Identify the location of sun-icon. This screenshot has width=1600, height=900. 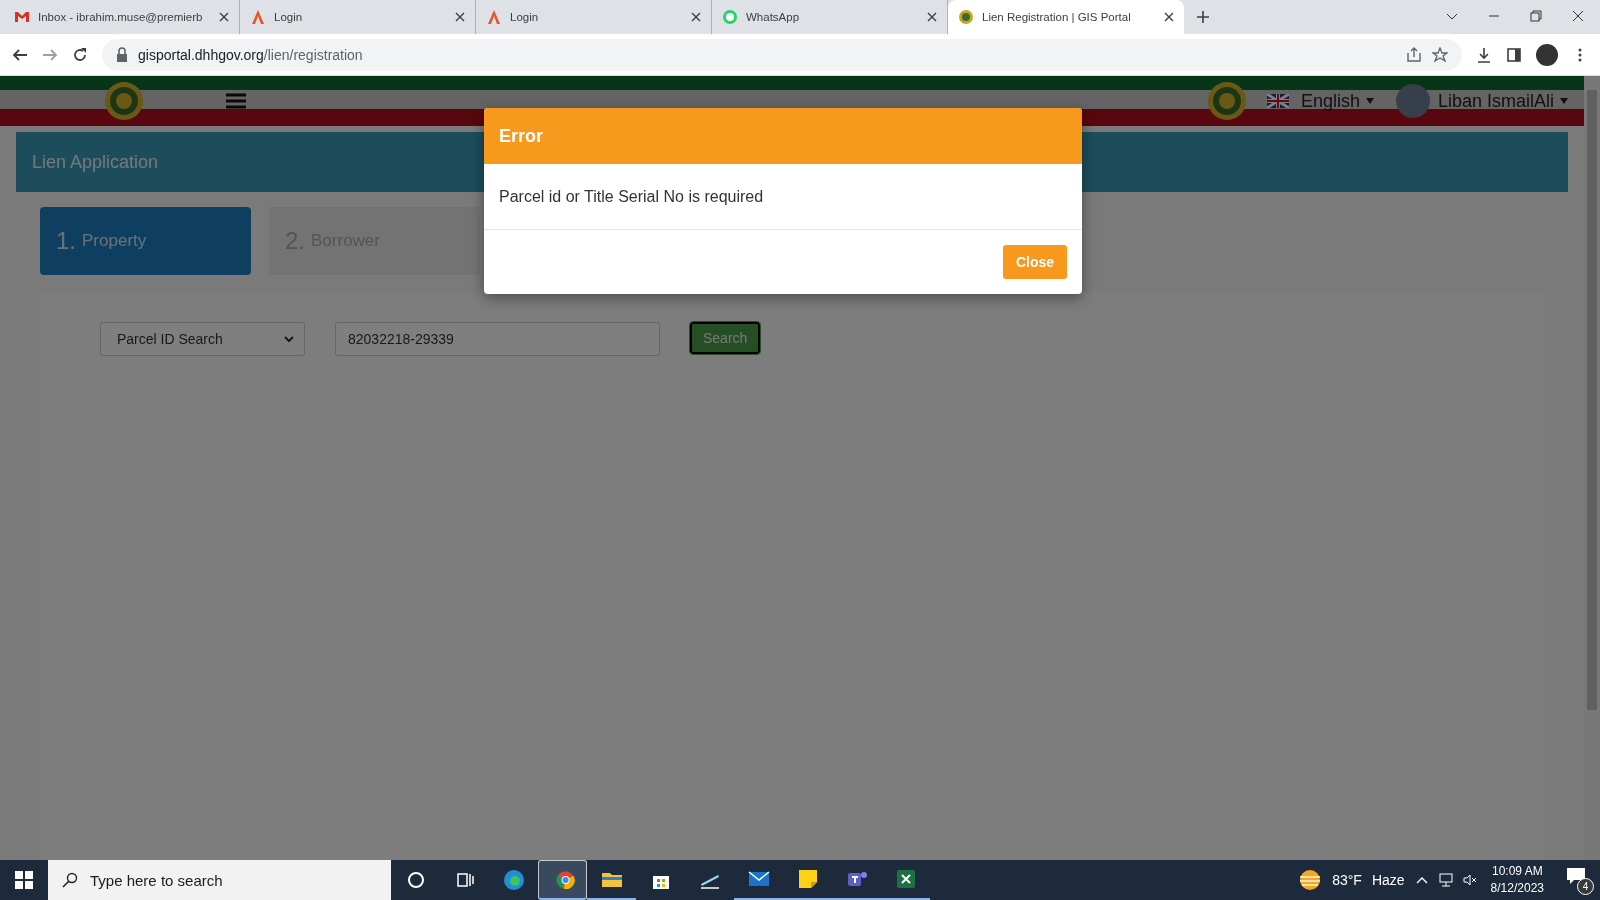
(1310, 880).